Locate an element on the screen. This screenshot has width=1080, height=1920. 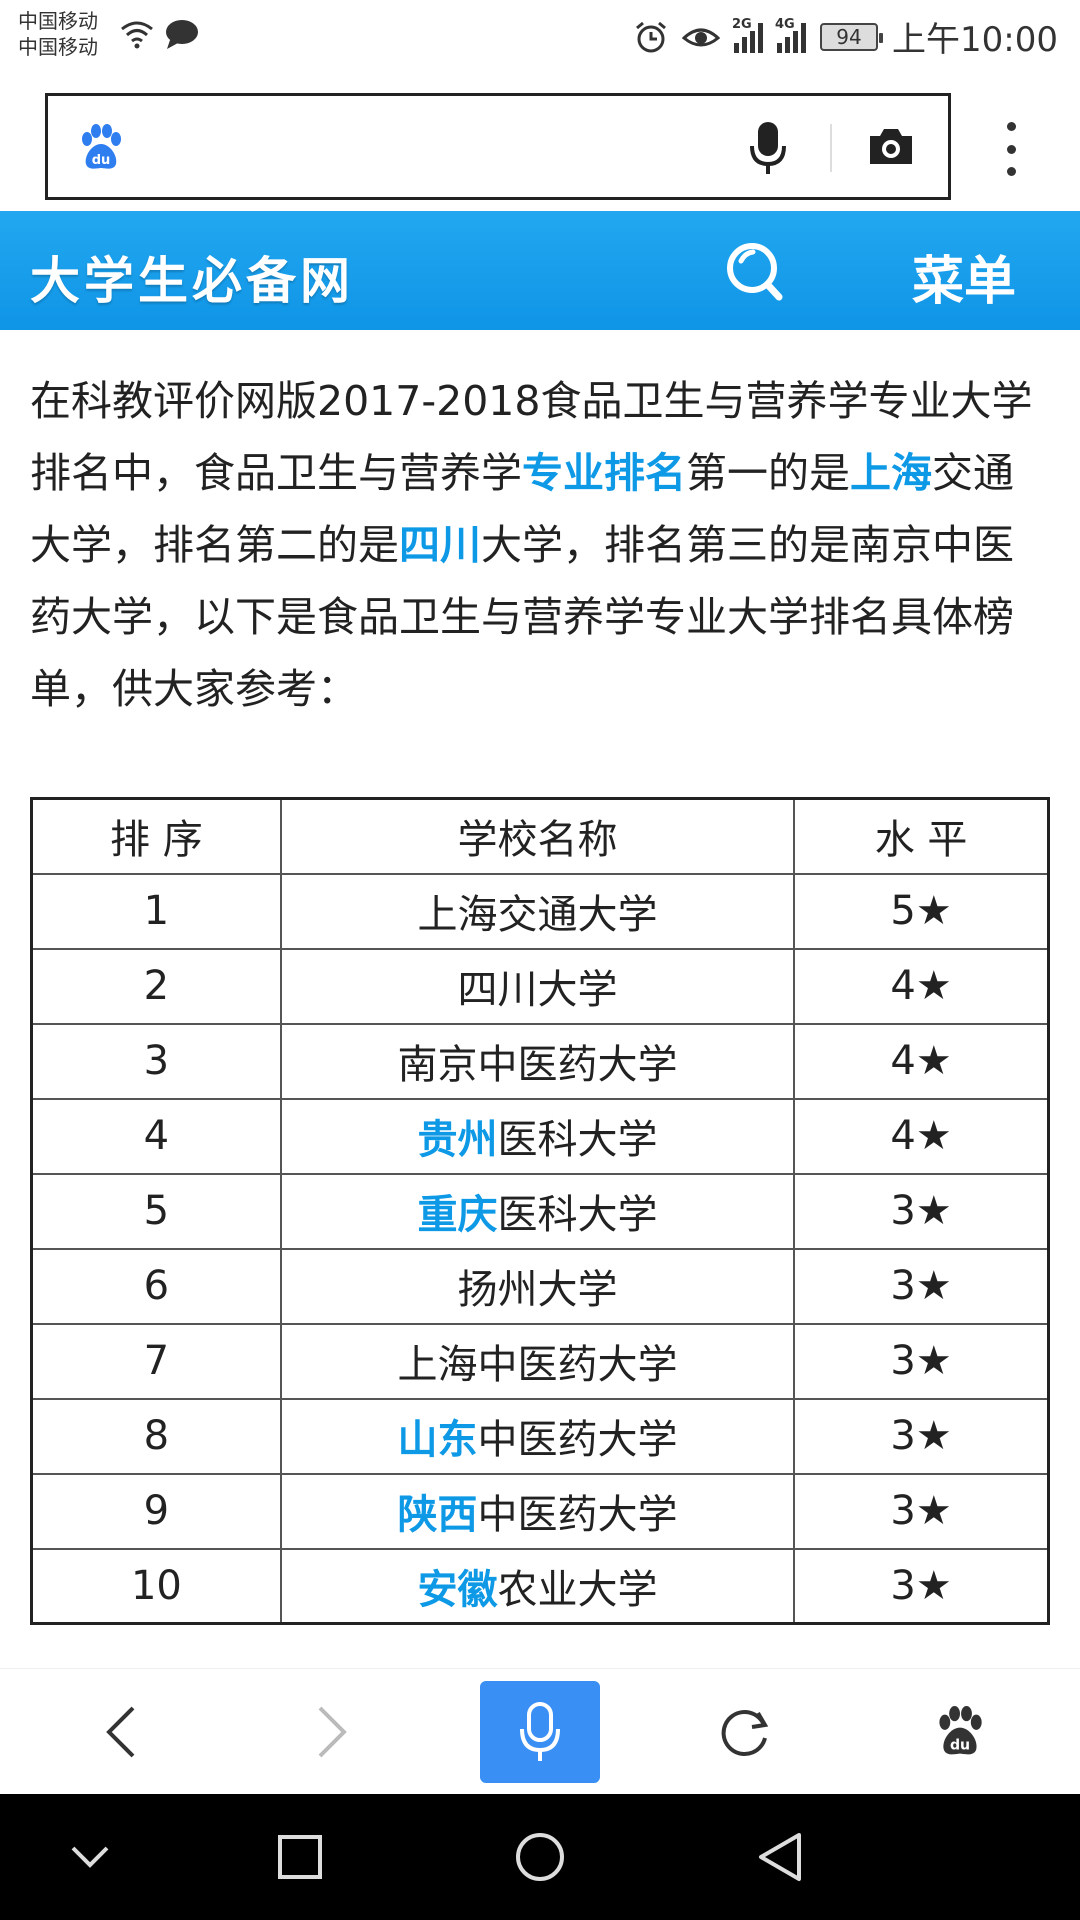
rank-cell: 6 is located at coordinates (156, 1286).